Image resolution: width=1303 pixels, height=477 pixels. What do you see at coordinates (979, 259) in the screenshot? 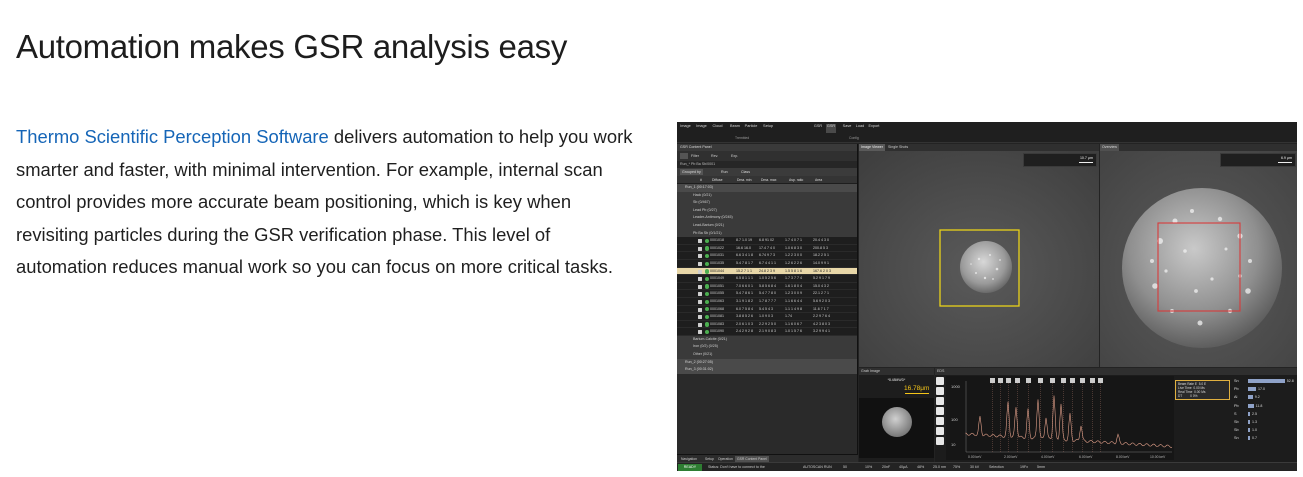
I see `sem-image` at bounding box center [979, 259].